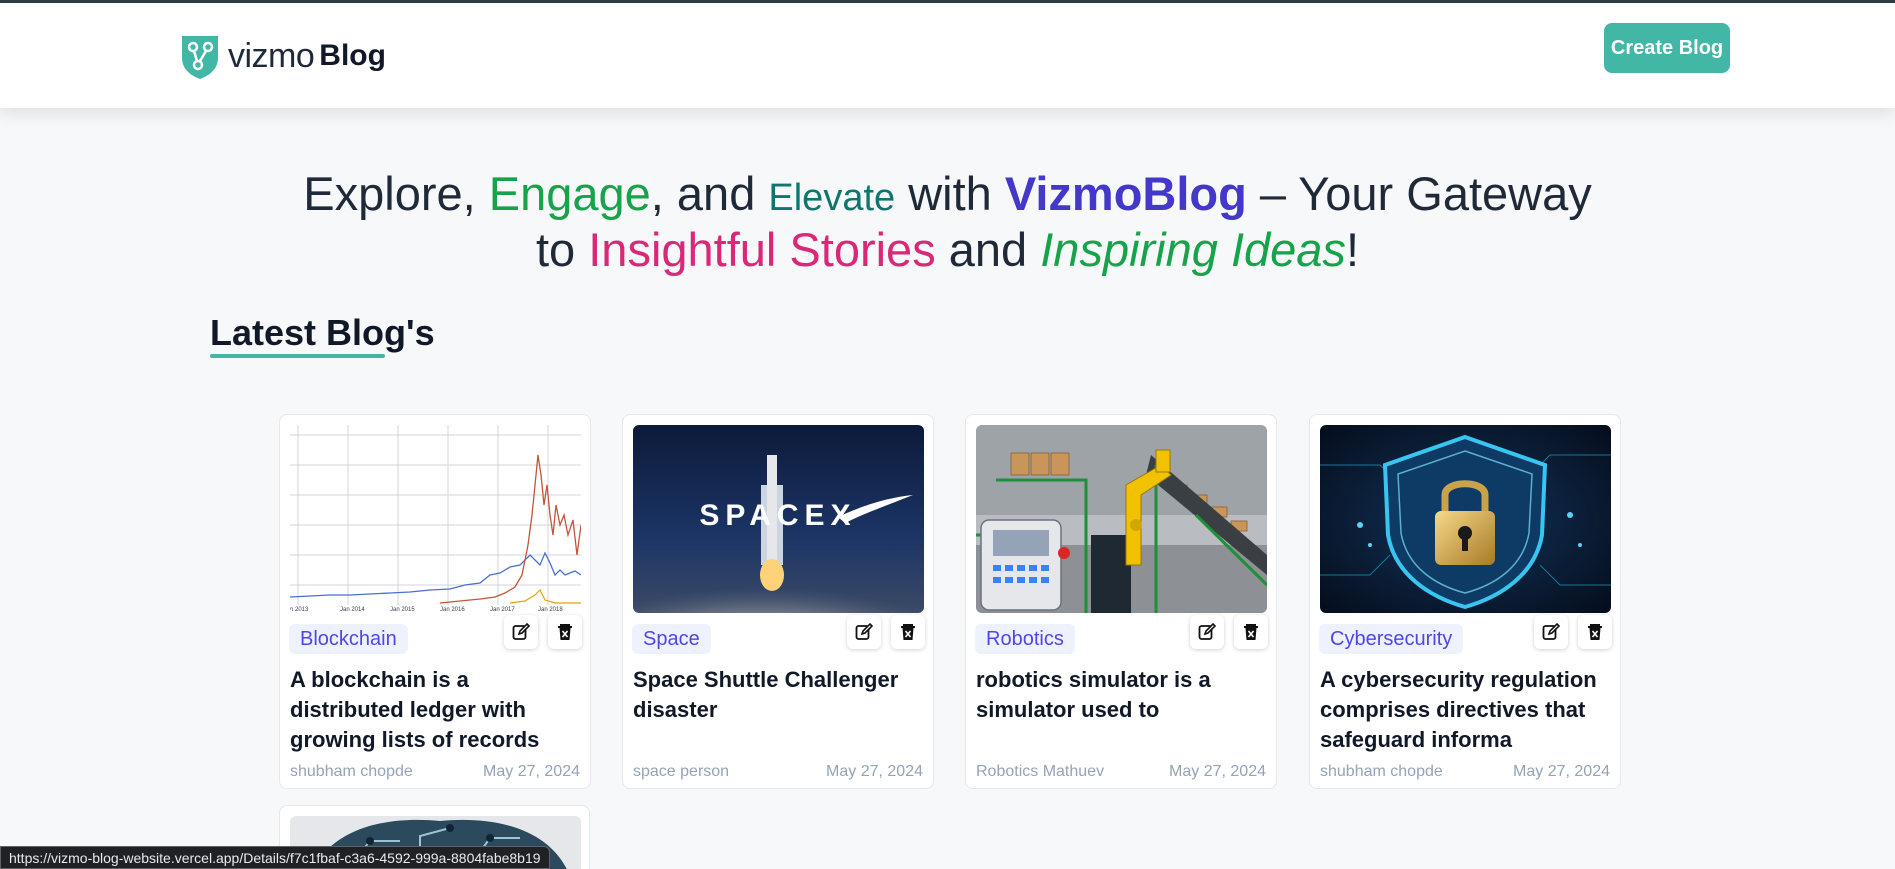 The width and height of the screenshot is (1895, 869). I want to click on hero-text-2: , and, so click(709, 193).